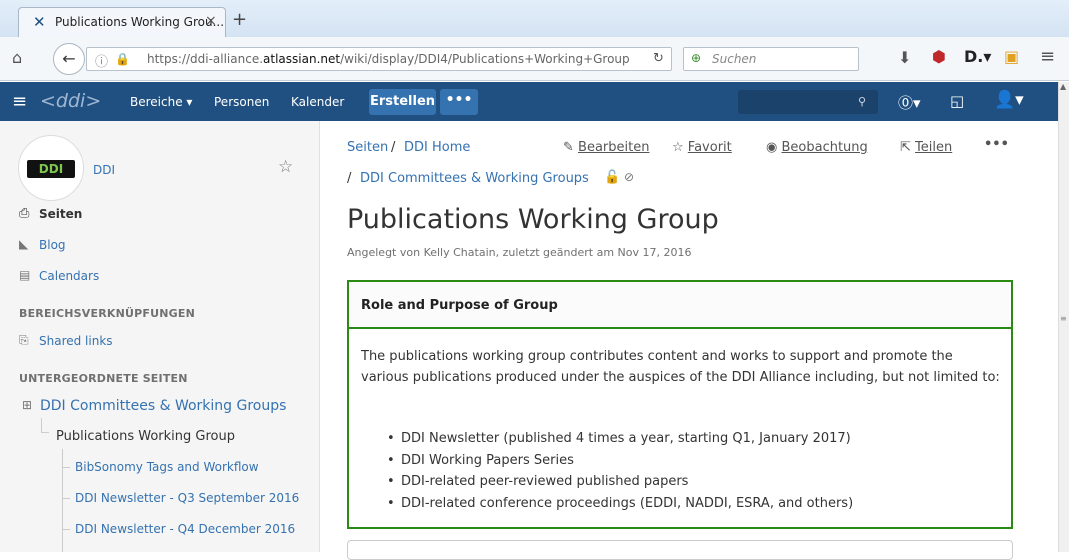 This screenshot has width=1069, height=560. What do you see at coordinates (629, 177) in the screenshot?
I see `attachment-icon: ⊘` at bounding box center [629, 177].